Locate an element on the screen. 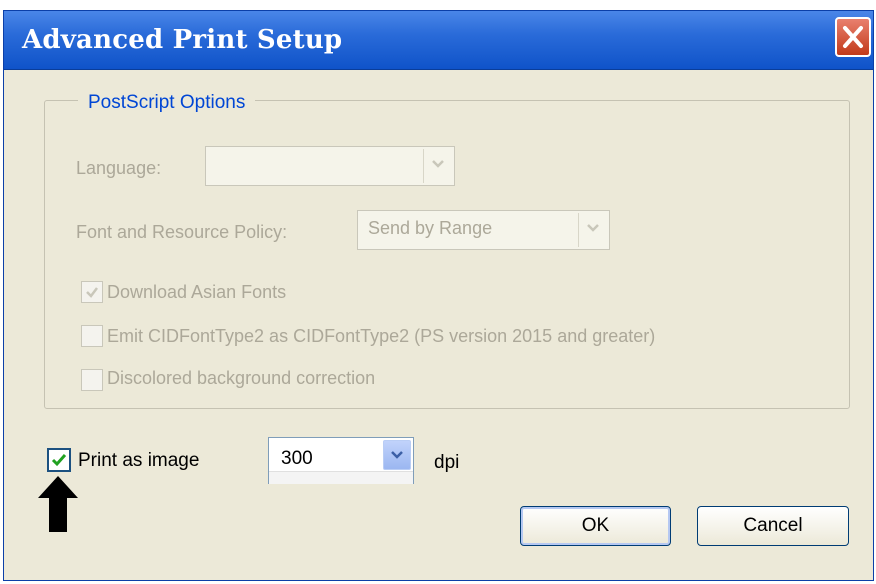 Image resolution: width=876 pixels, height=584 pixels. print-as-image-label: Print as image is located at coordinates (139, 460).